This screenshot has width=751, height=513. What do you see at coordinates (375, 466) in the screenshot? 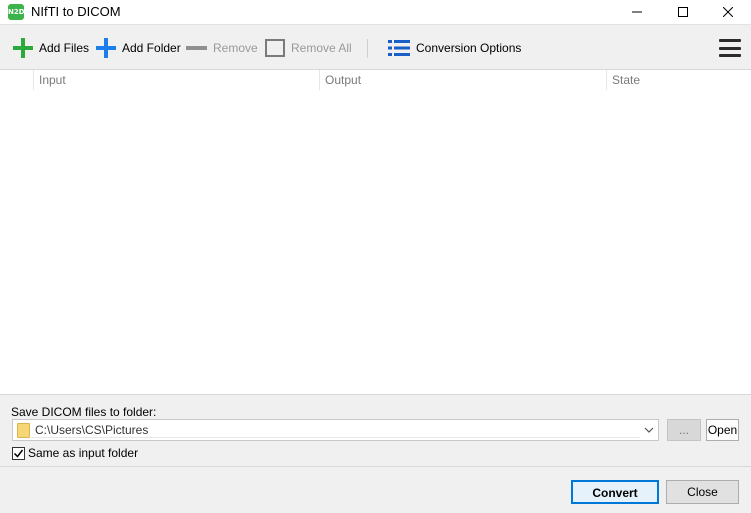
I see `footer-divider` at bounding box center [375, 466].